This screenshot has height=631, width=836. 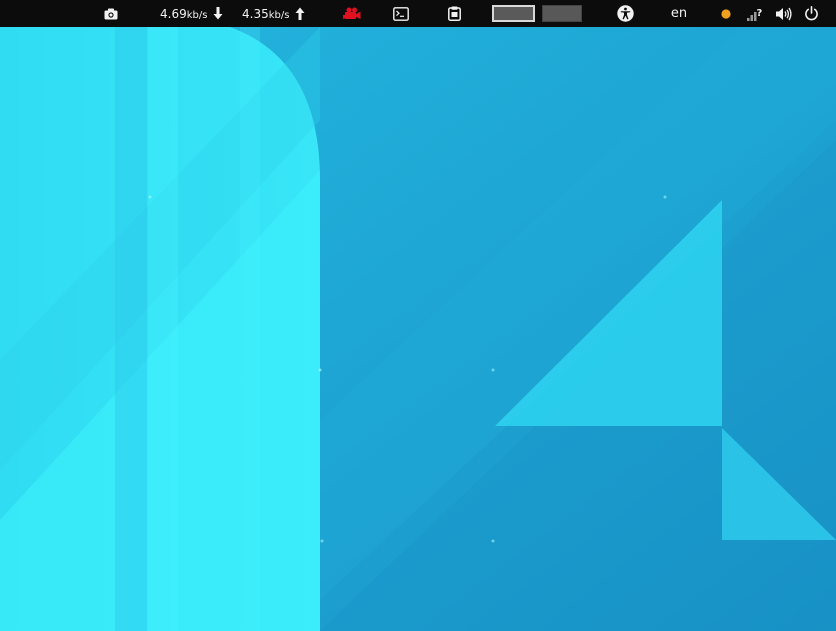 I want to click on video-camera-icon, so click(x=352, y=13).